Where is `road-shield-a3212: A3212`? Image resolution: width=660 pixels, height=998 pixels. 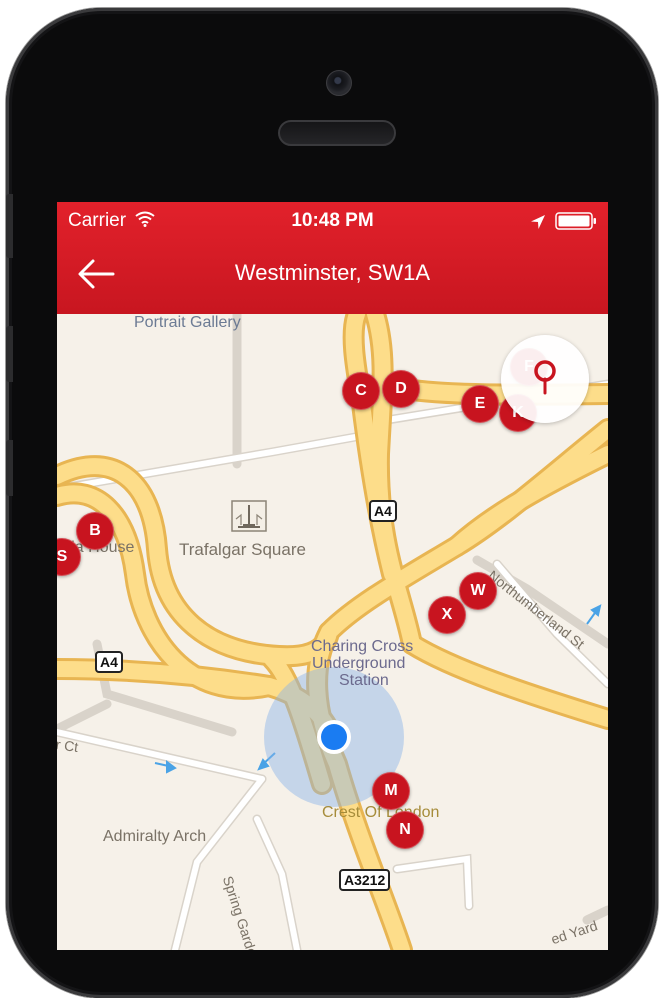 road-shield-a3212: A3212 is located at coordinates (365, 880).